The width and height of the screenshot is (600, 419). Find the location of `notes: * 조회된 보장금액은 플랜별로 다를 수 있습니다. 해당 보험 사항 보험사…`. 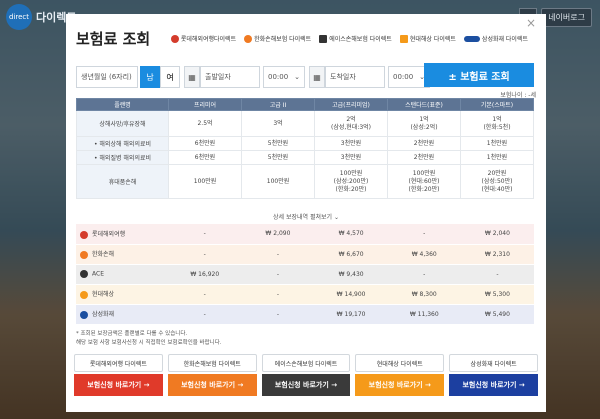

notes: * 조회된 보장금액은 플랜별로 다를 수 있습니다. 해당 보험 사항 보험사… is located at coordinates (149, 339).